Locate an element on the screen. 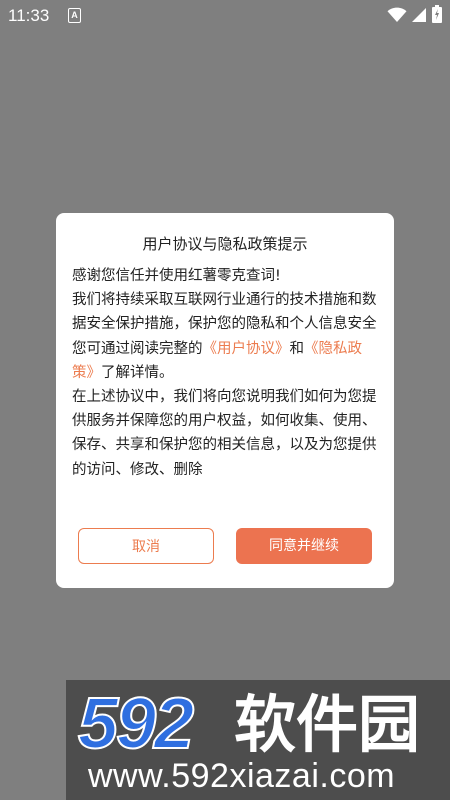  svg-text: 软件园 is located at coordinates (327, 724).